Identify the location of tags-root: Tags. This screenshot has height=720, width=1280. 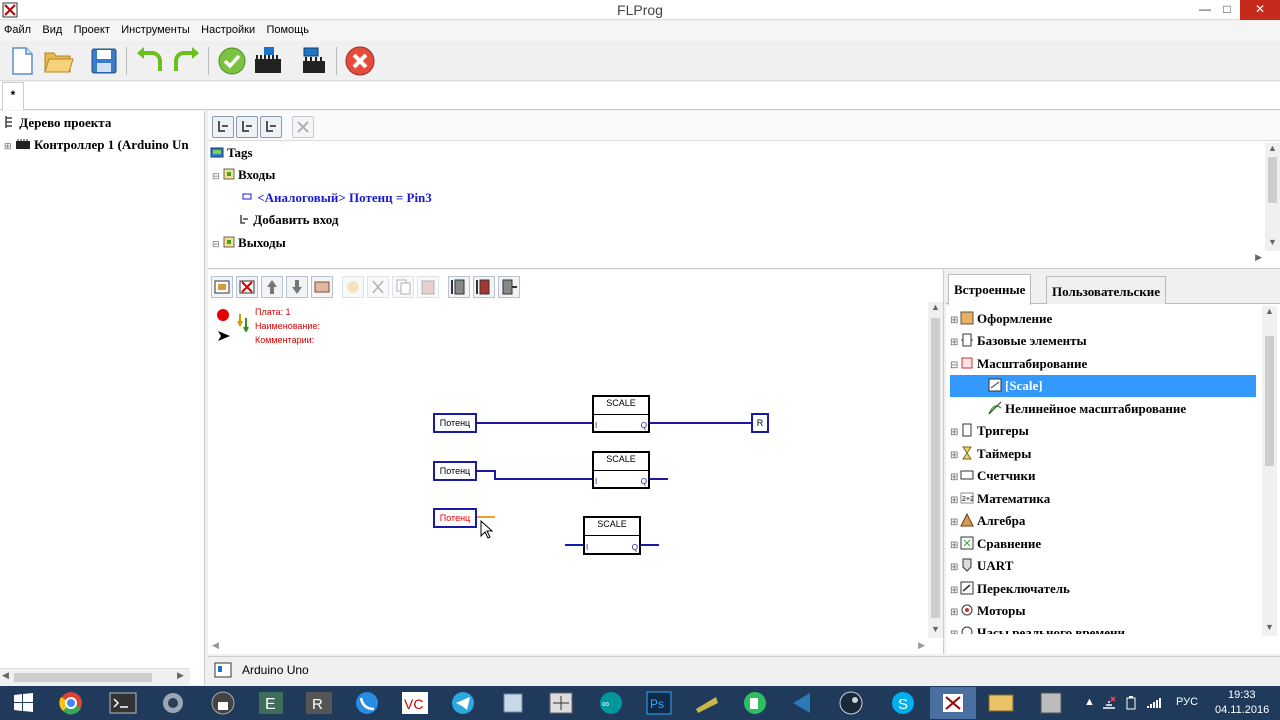
(231, 155).